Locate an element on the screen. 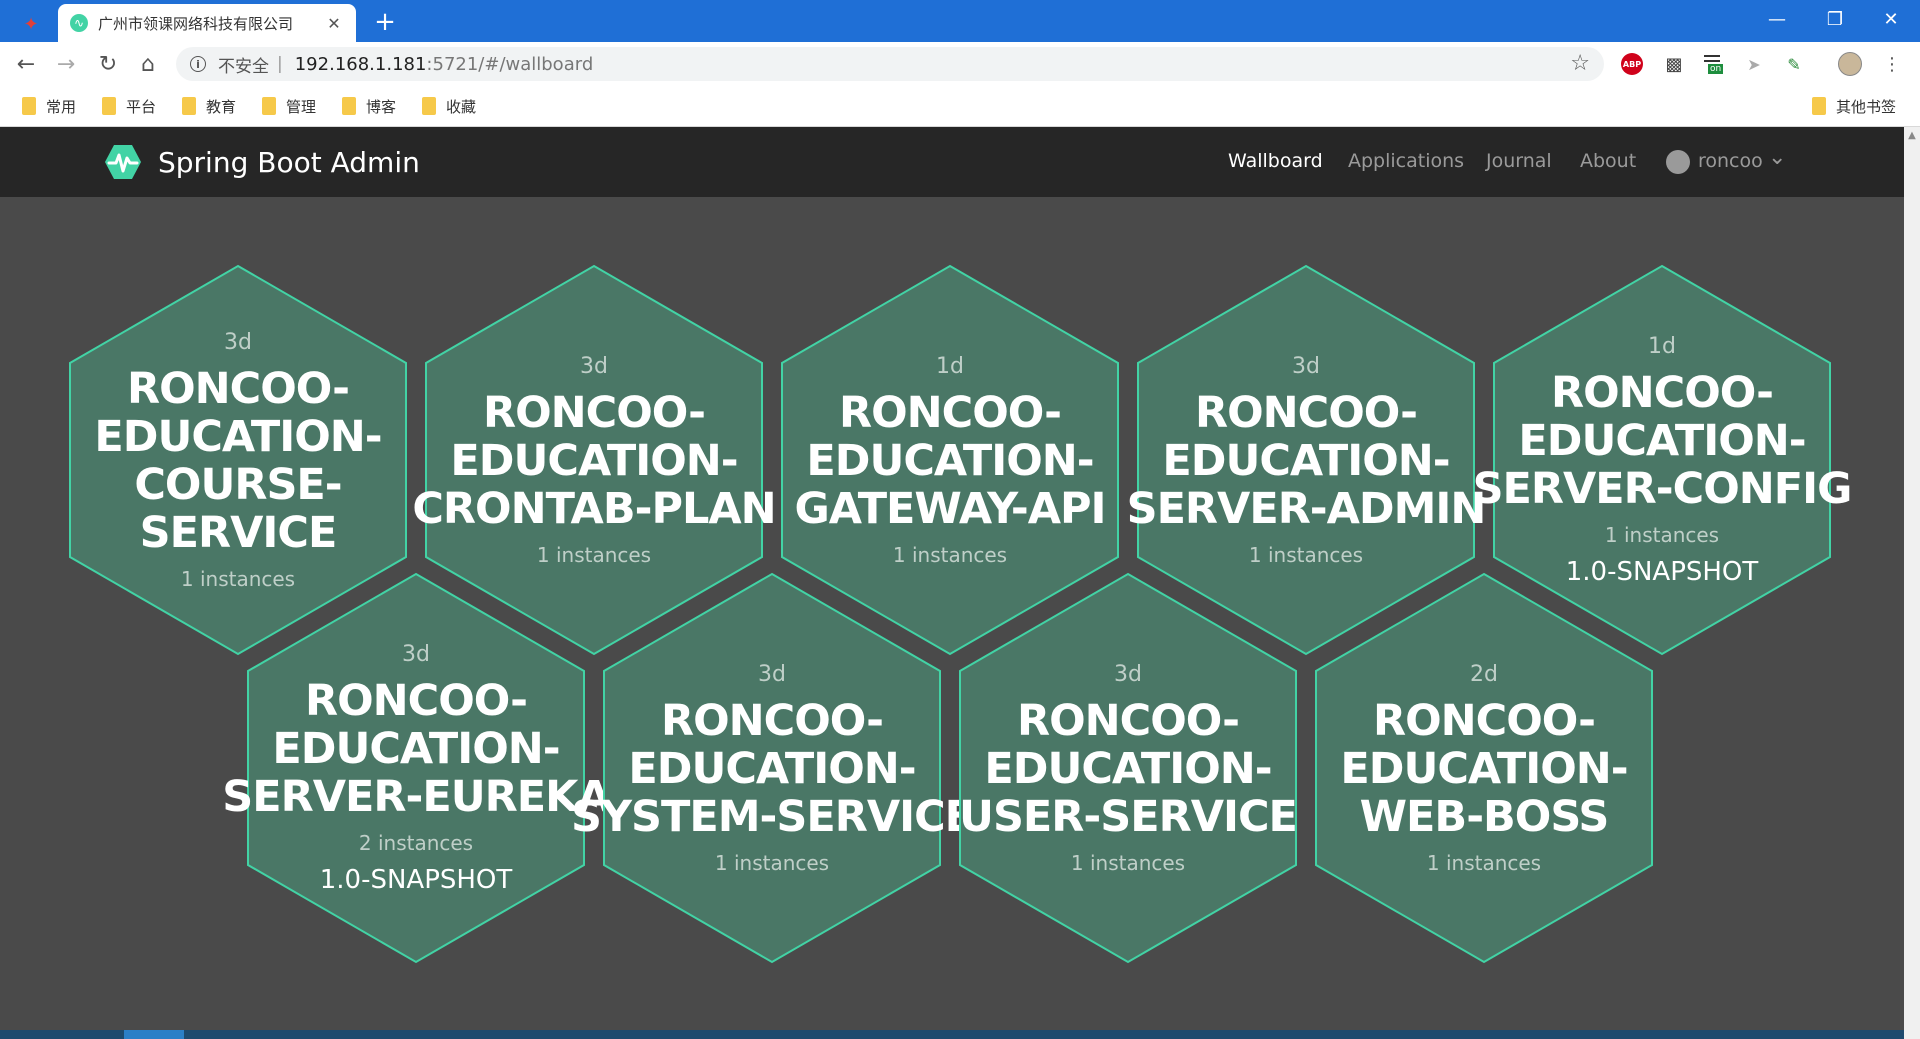 This screenshot has width=1920, height=1039. new-tab-button: + is located at coordinates (385, 22).